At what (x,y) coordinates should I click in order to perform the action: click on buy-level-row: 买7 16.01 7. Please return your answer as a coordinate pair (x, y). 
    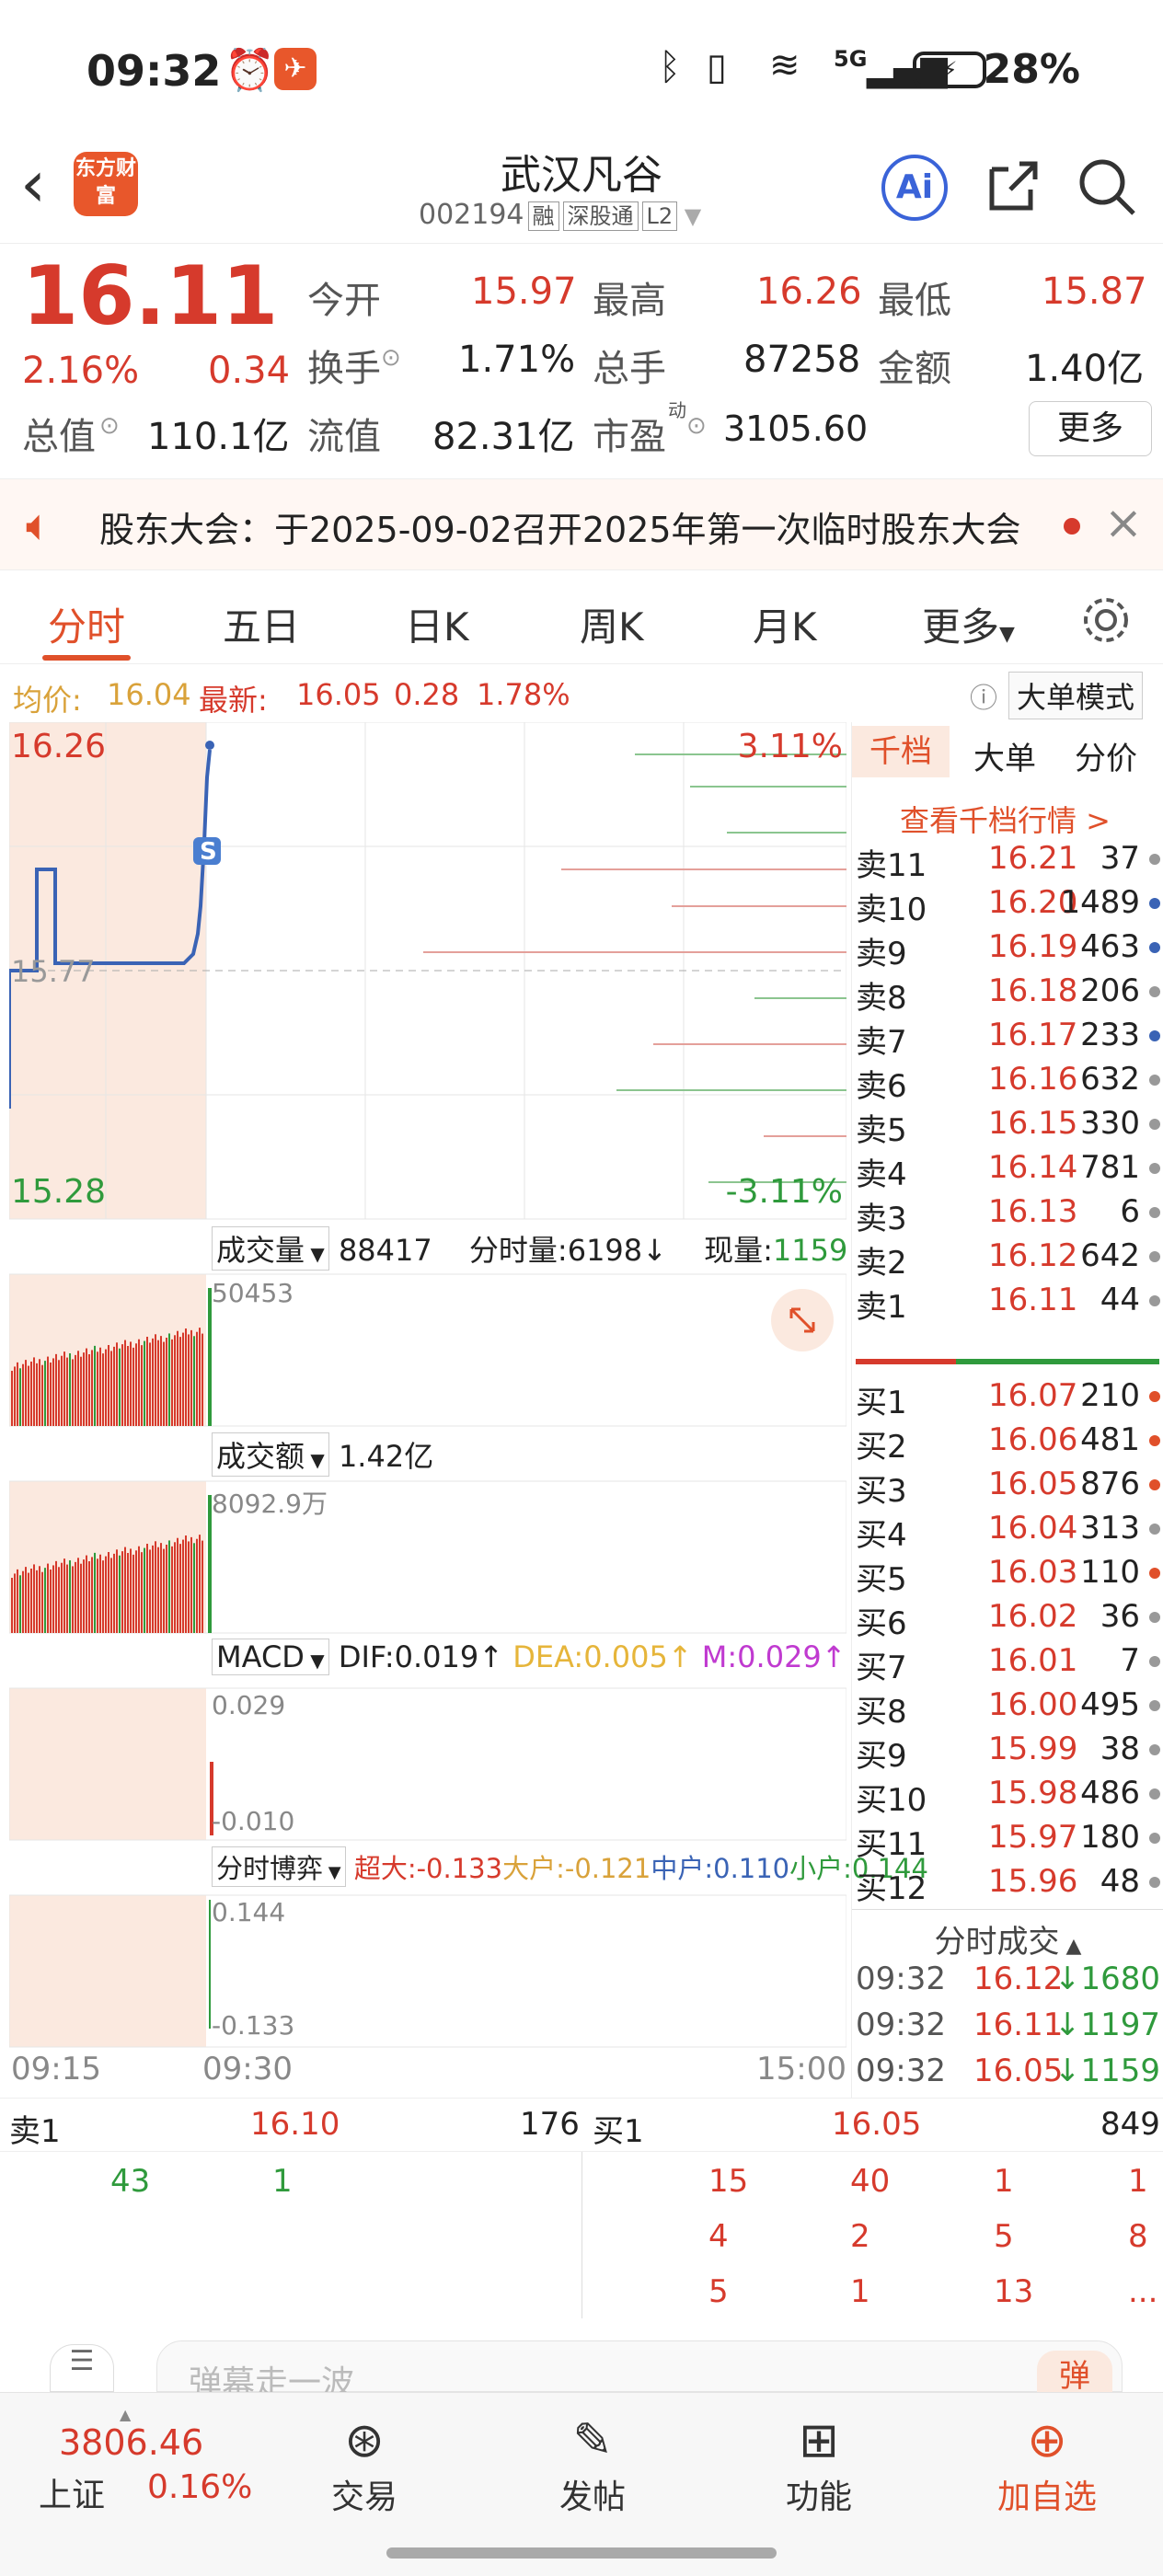
    Looking at the image, I should click on (1008, 1664).